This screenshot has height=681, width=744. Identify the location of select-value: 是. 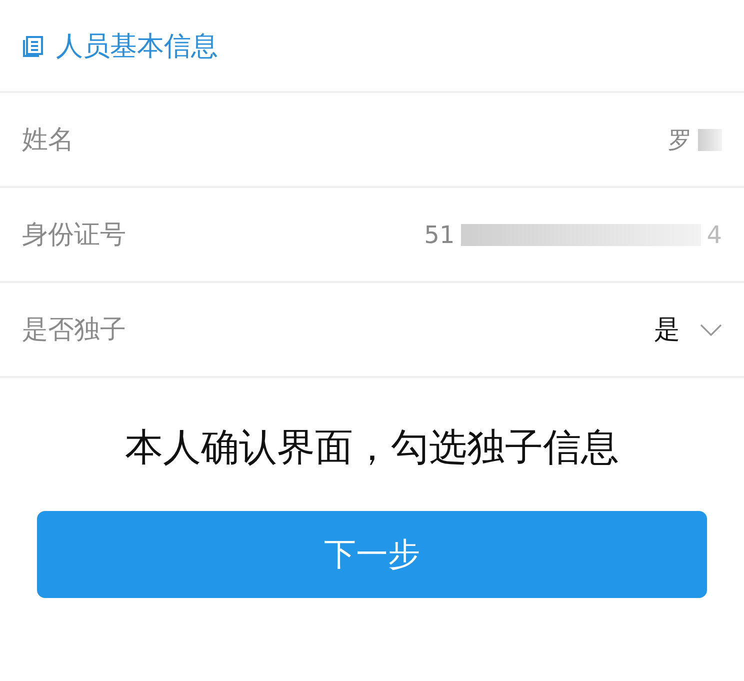
(667, 329).